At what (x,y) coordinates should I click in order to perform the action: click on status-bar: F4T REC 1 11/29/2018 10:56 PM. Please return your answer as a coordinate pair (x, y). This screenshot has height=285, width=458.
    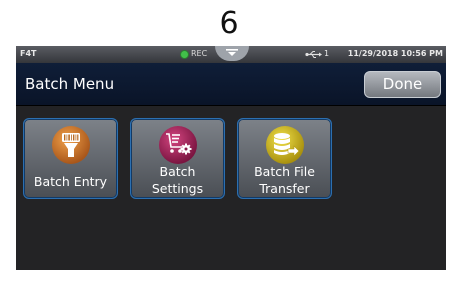
    Looking at the image, I should click on (231, 54).